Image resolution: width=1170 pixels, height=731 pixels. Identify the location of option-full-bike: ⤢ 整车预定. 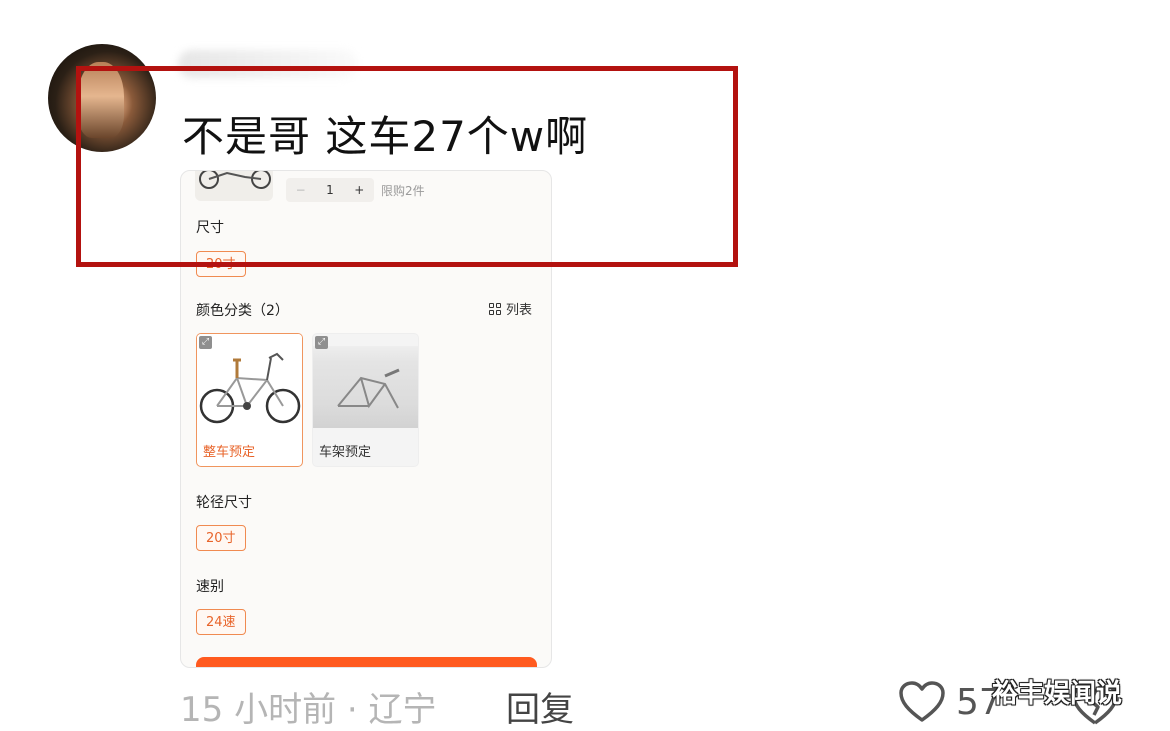
(249, 400).